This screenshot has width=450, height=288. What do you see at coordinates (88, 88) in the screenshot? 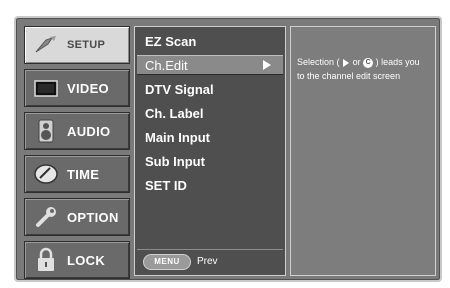
I see `tab-label: VIDEO` at bounding box center [88, 88].